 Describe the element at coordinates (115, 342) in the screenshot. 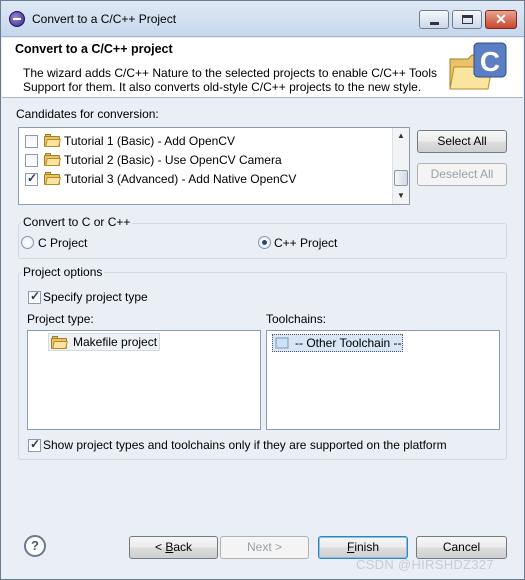

I see `project-type-item: Makefile project` at that location.